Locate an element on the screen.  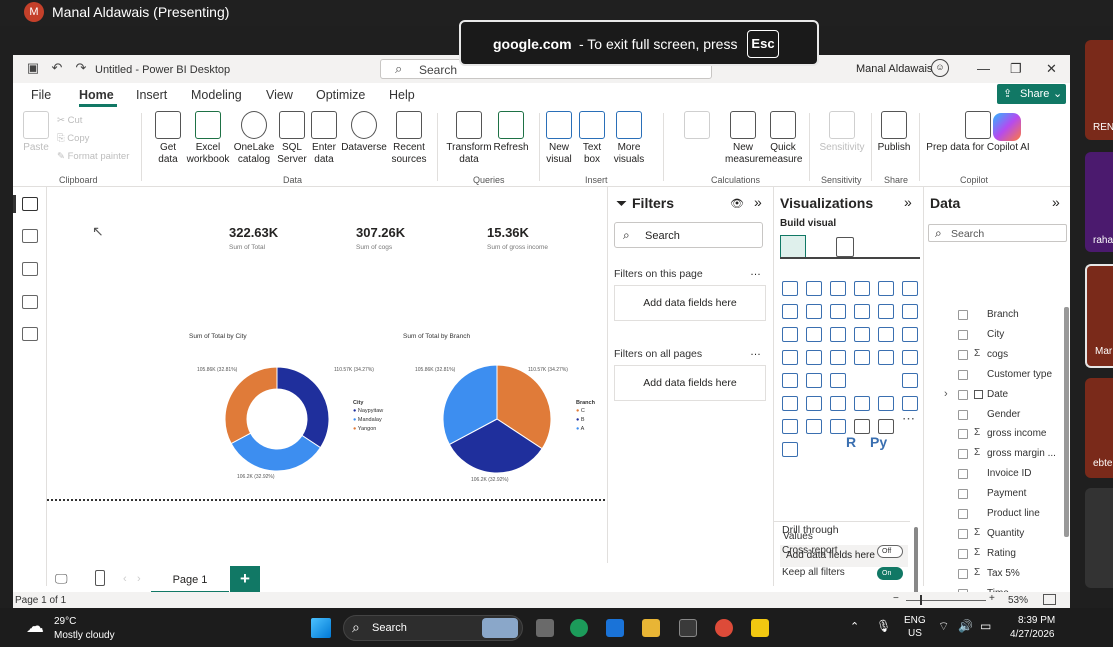
data-field-row: Gender is located at coordinates (994, 417).